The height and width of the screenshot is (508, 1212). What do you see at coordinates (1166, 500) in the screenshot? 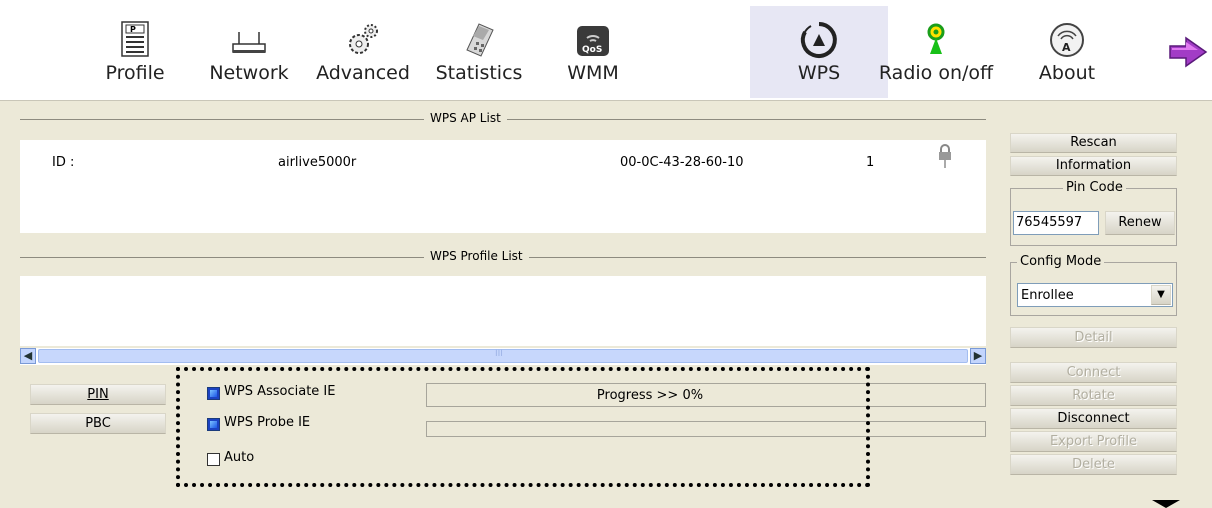
I see `scroll-down-icon` at bounding box center [1166, 500].